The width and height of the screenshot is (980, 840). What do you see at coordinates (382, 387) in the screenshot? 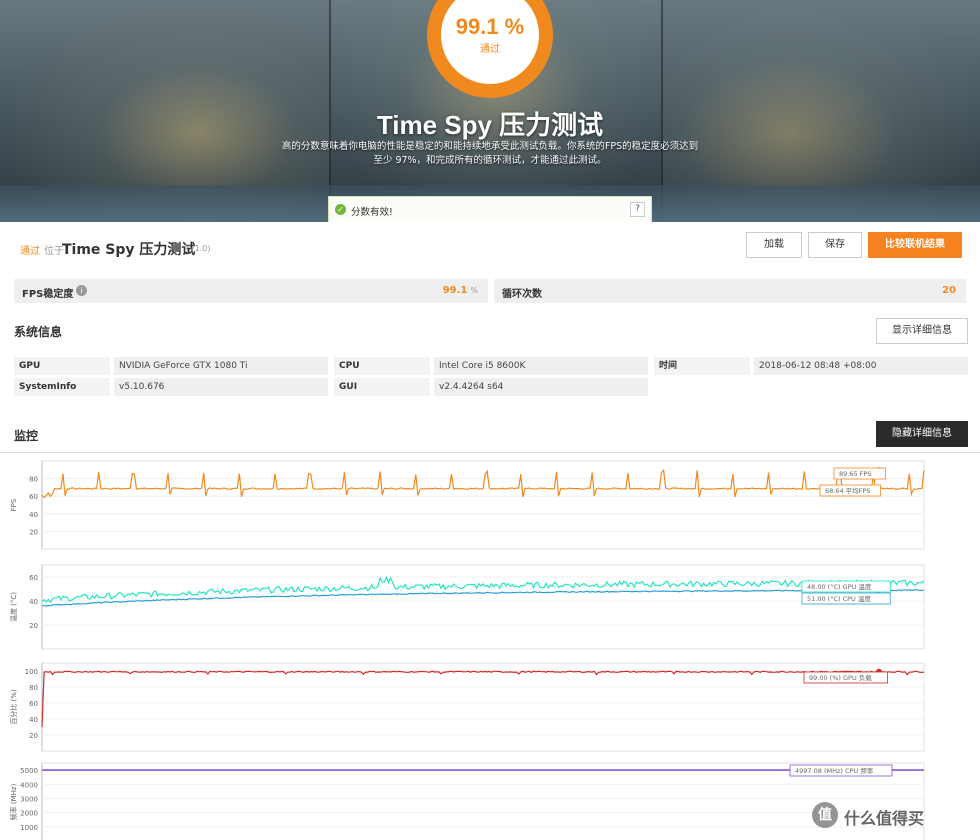
I see `gui-key: GUI` at bounding box center [382, 387].